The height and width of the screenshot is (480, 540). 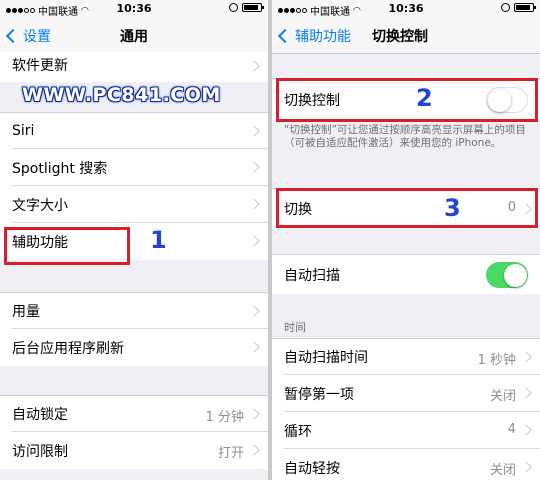 What do you see at coordinates (319, 394) in the screenshot?
I see `row-label: 暂停第一项` at bounding box center [319, 394].